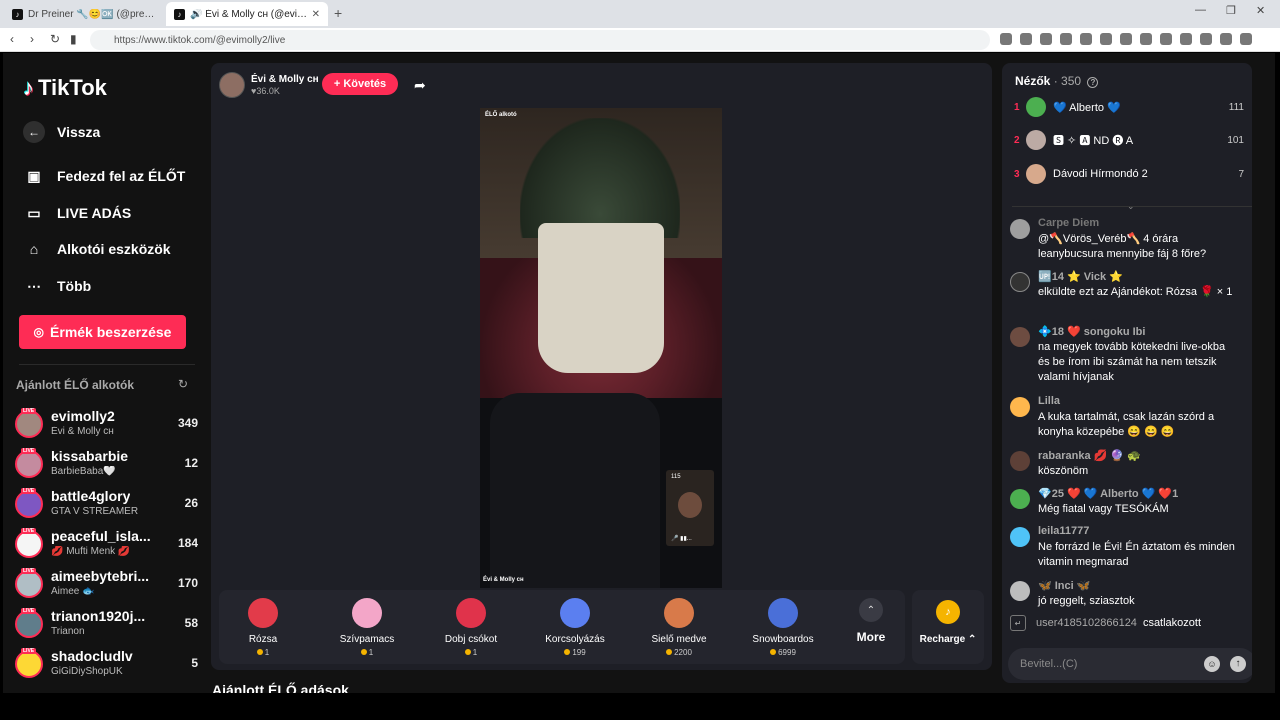 This screenshot has width=1280, height=720. What do you see at coordinates (1064, 585) in the screenshot?
I see `chat-username: 🦋 Inci 🦋` at bounding box center [1064, 585].